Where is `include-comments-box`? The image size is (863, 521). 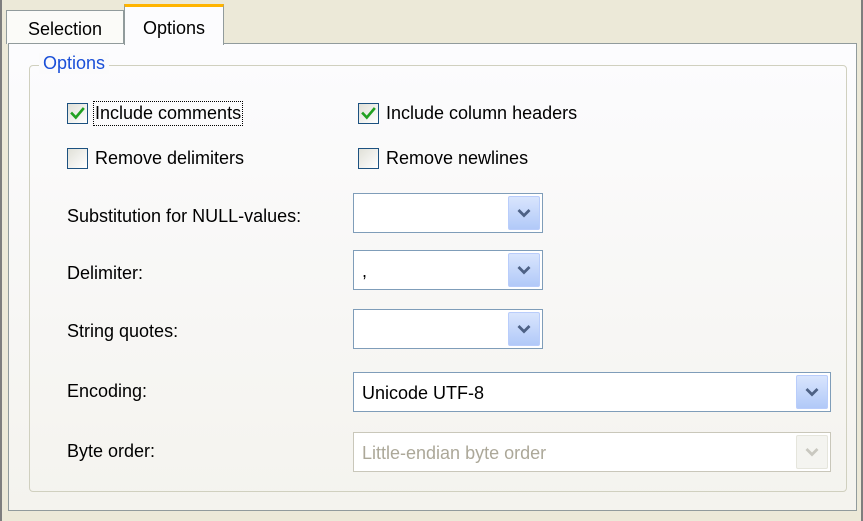 include-comments-box is located at coordinates (77, 113).